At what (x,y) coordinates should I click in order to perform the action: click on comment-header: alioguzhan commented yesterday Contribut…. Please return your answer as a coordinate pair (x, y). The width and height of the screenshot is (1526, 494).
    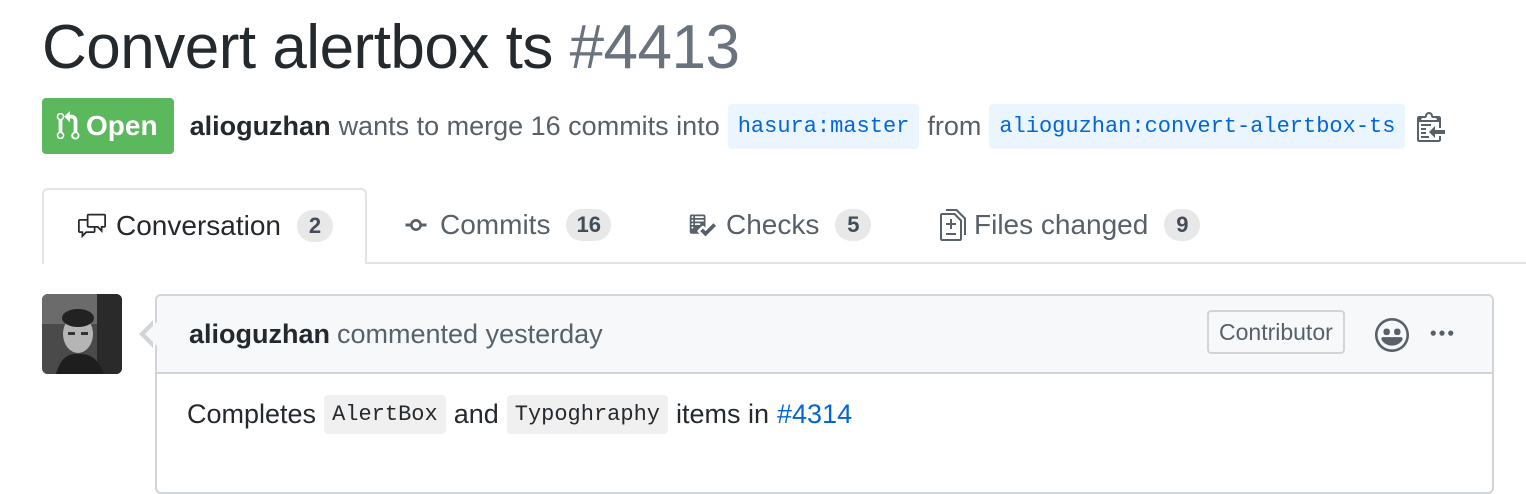
    Looking at the image, I should click on (824, 335).